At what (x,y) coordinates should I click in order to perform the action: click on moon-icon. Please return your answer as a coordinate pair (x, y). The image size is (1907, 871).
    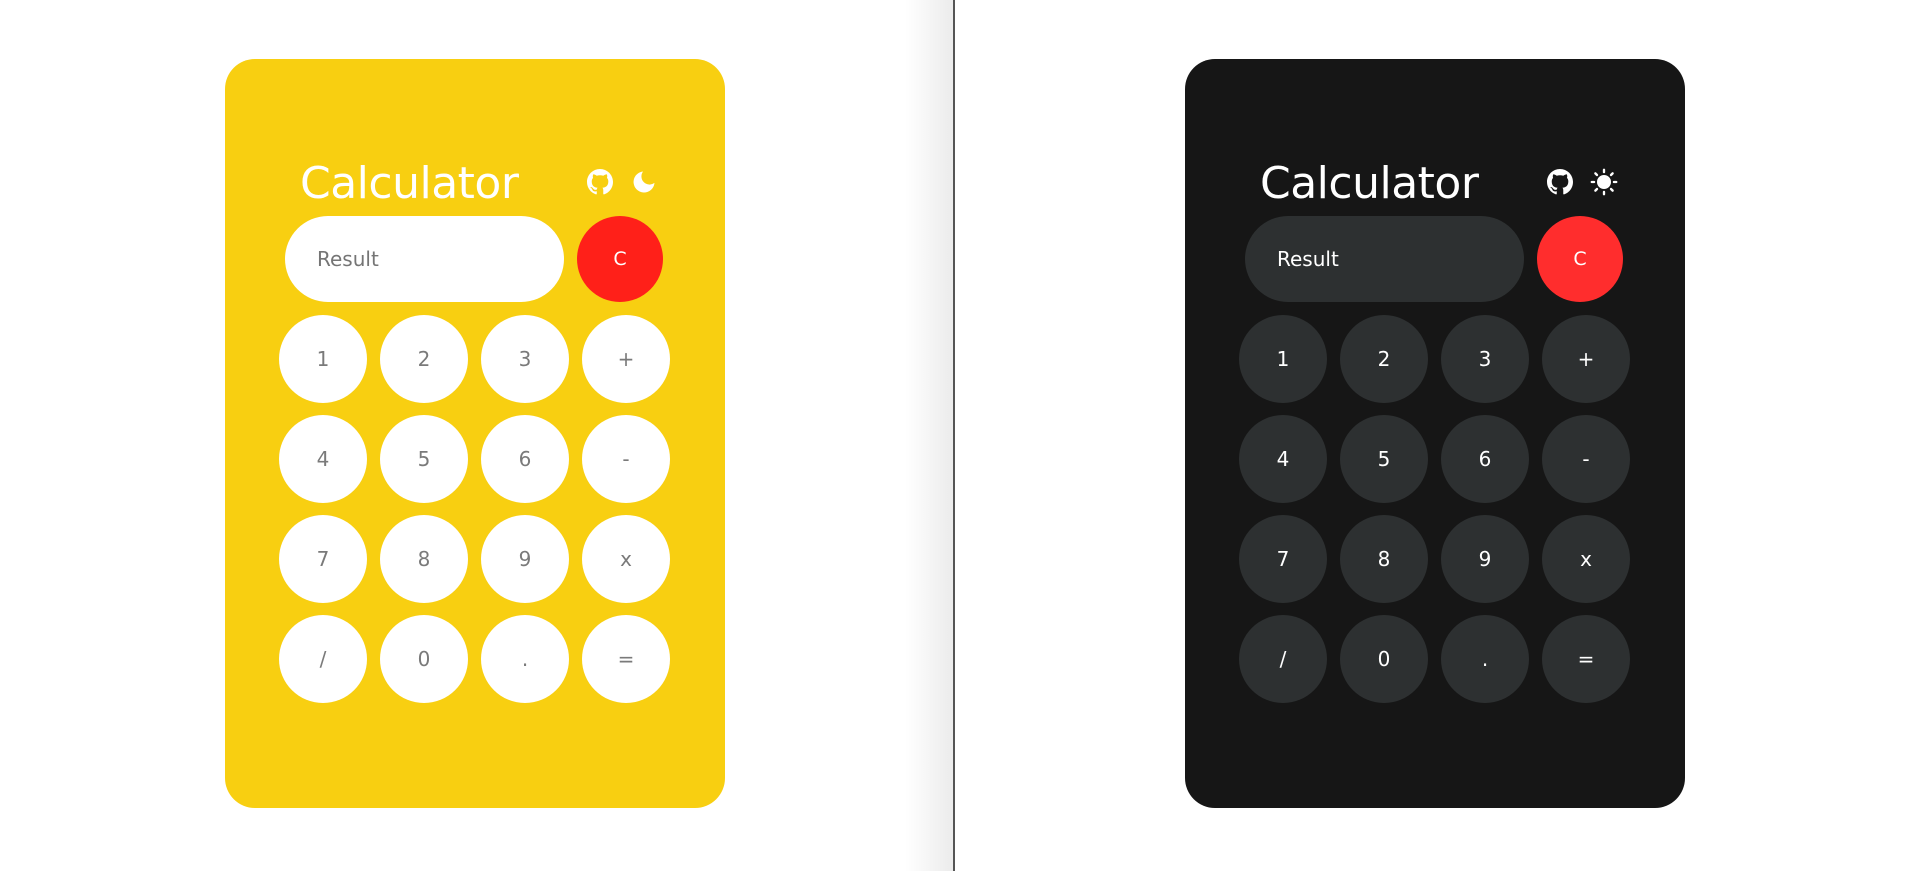
    Looking at the image, I should click on (644, 182).